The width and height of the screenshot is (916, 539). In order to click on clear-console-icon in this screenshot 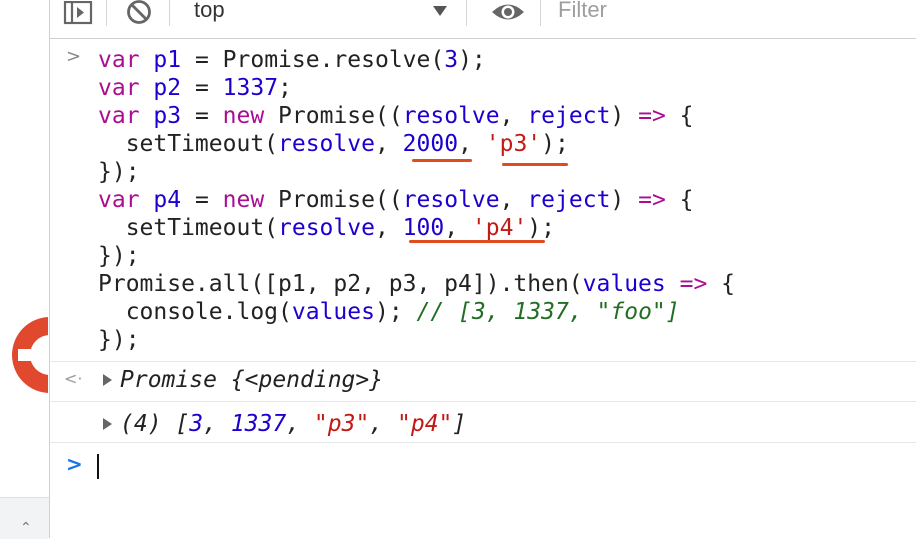, I will do `click(139, 12)`.